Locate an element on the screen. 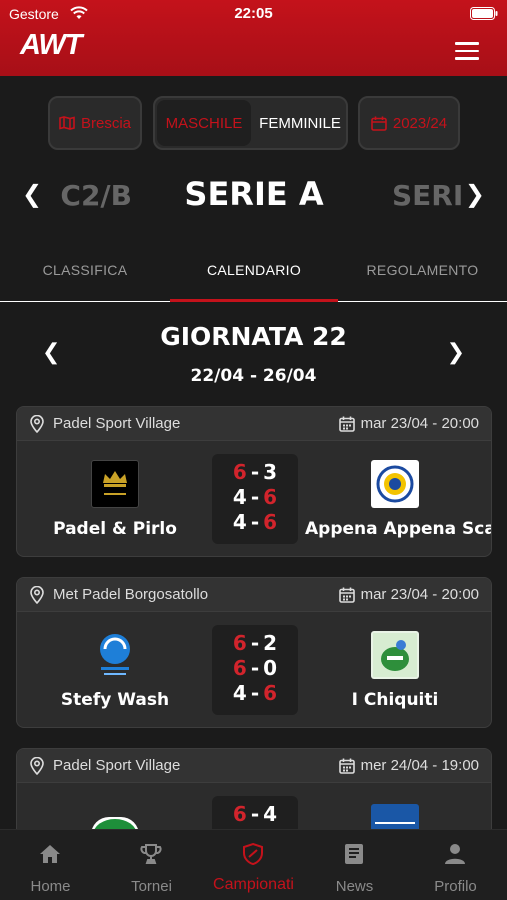 The height and width of the screenshot is (900, 507). league-current-label: SERIE A is located at coordinates (254, 194).